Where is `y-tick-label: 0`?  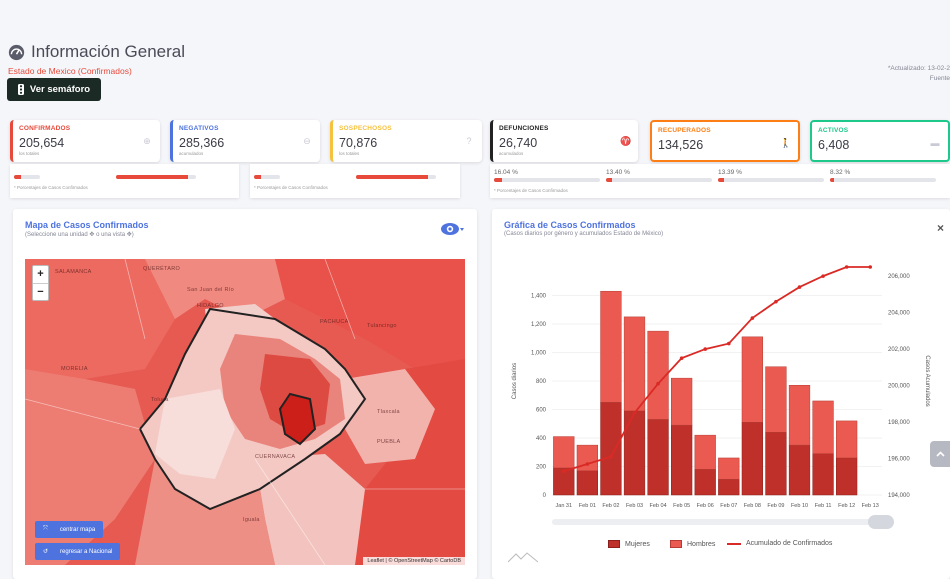 y-tick-label: 0 is located at coordinates (545, 496).